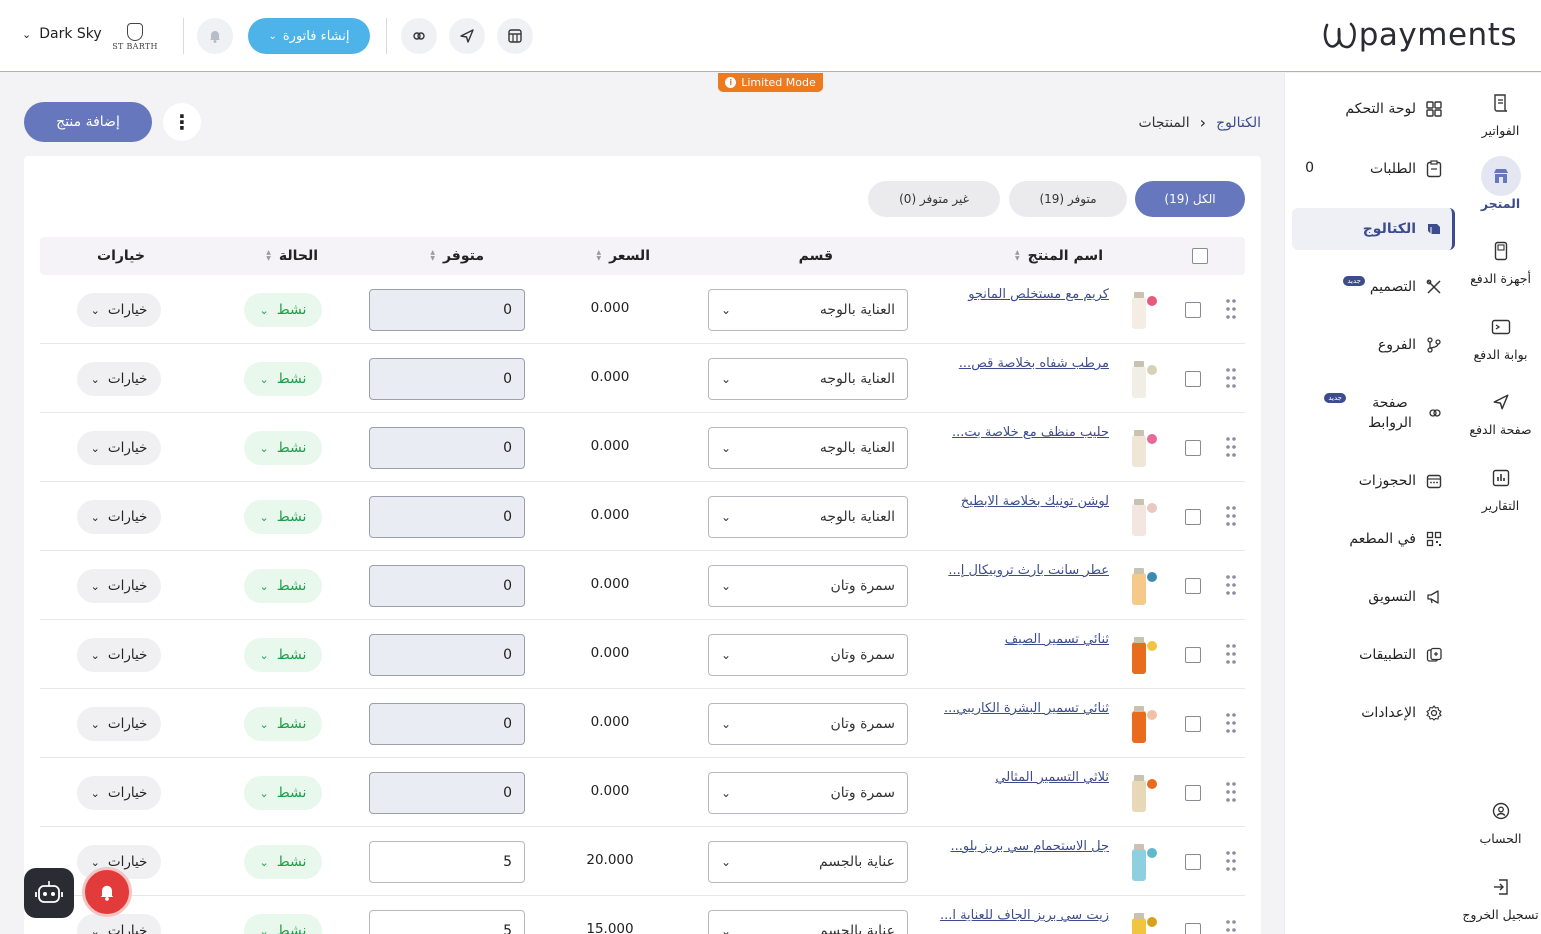 Image resolution: width=1541 pixels, height=934 pixels. What do you see at coordinates (1200, 256) in the screenshot?
I see `select-all-checkbox` at bounding box center [1200, 256].